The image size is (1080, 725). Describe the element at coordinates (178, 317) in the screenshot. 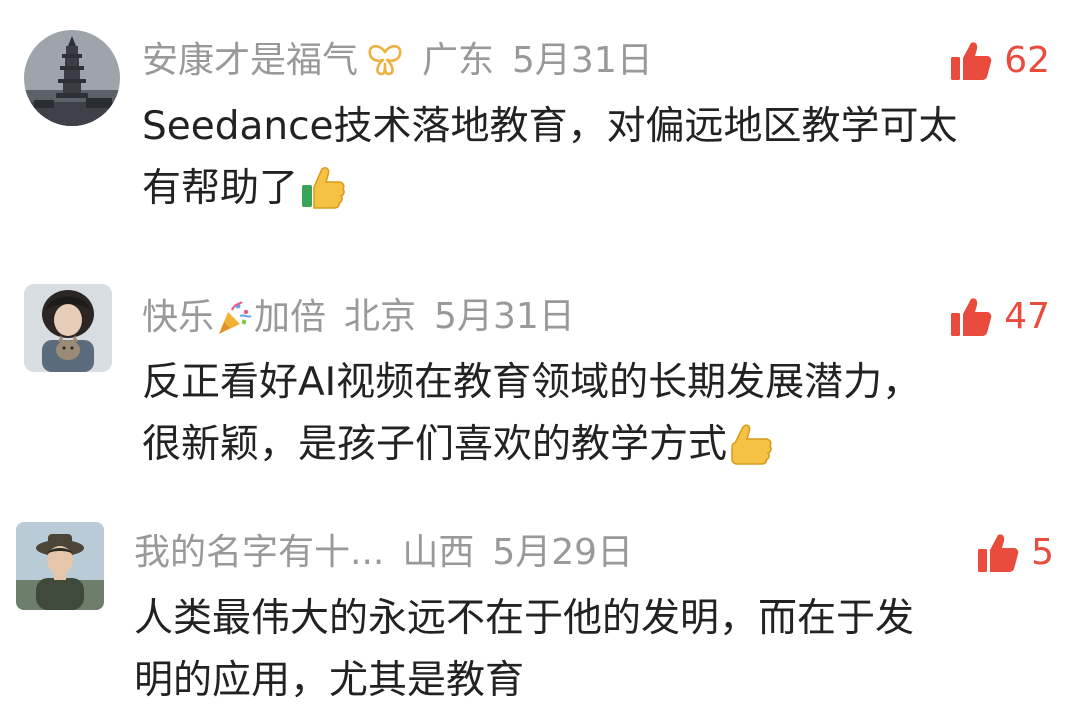

I see `username-part: 快乐` at that location.